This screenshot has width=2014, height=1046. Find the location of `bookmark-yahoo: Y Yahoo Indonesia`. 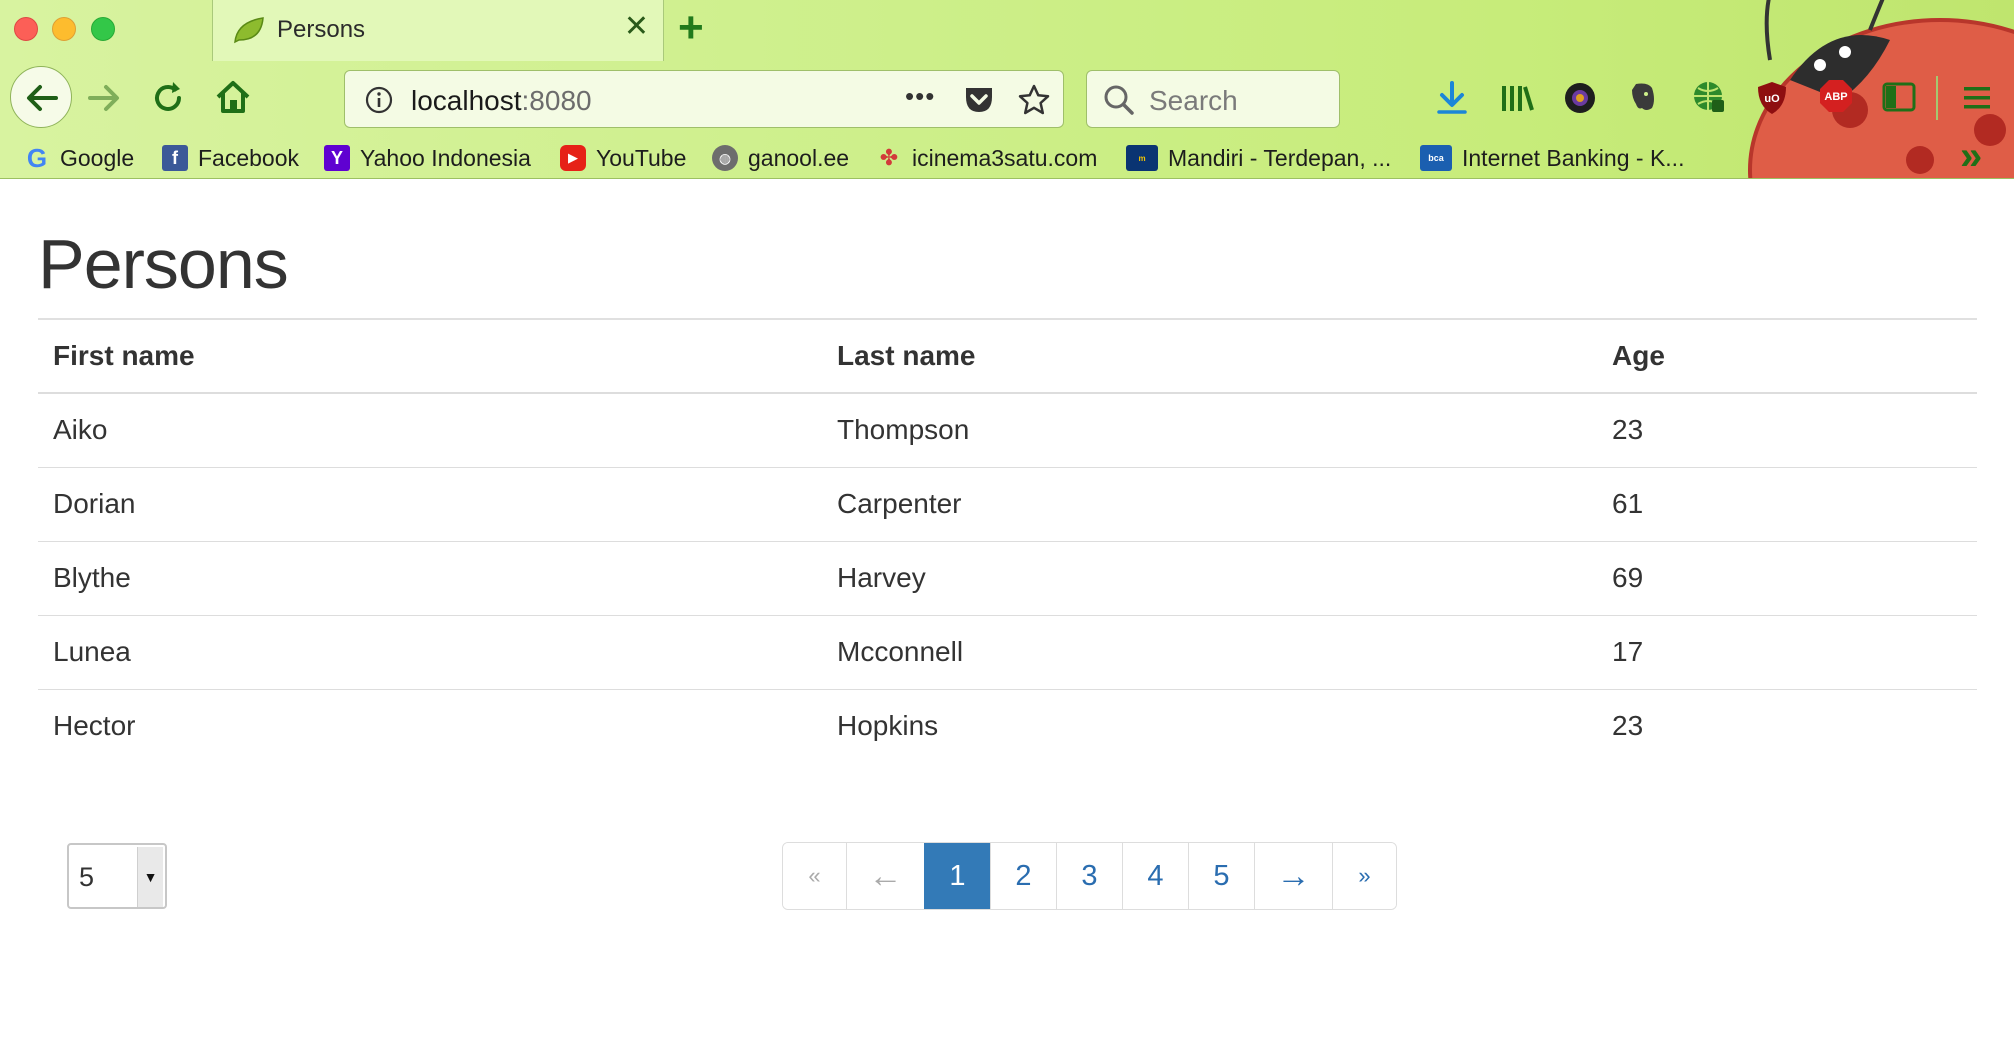

bookmark-yahoo: Y Yahoo Indonesia is located at coordinates (427, 158).